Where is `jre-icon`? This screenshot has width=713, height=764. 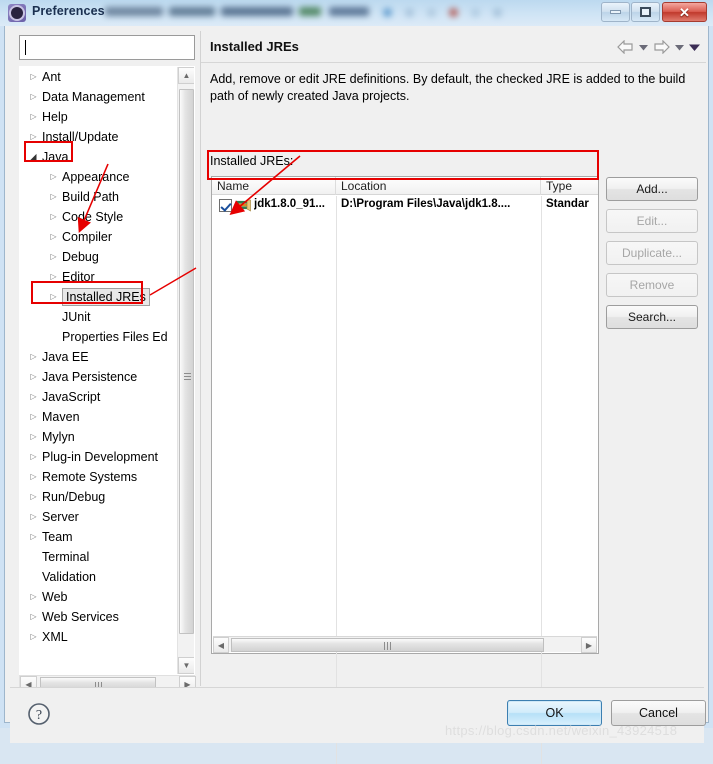 jre-icon is located at coordinates (243, 205).